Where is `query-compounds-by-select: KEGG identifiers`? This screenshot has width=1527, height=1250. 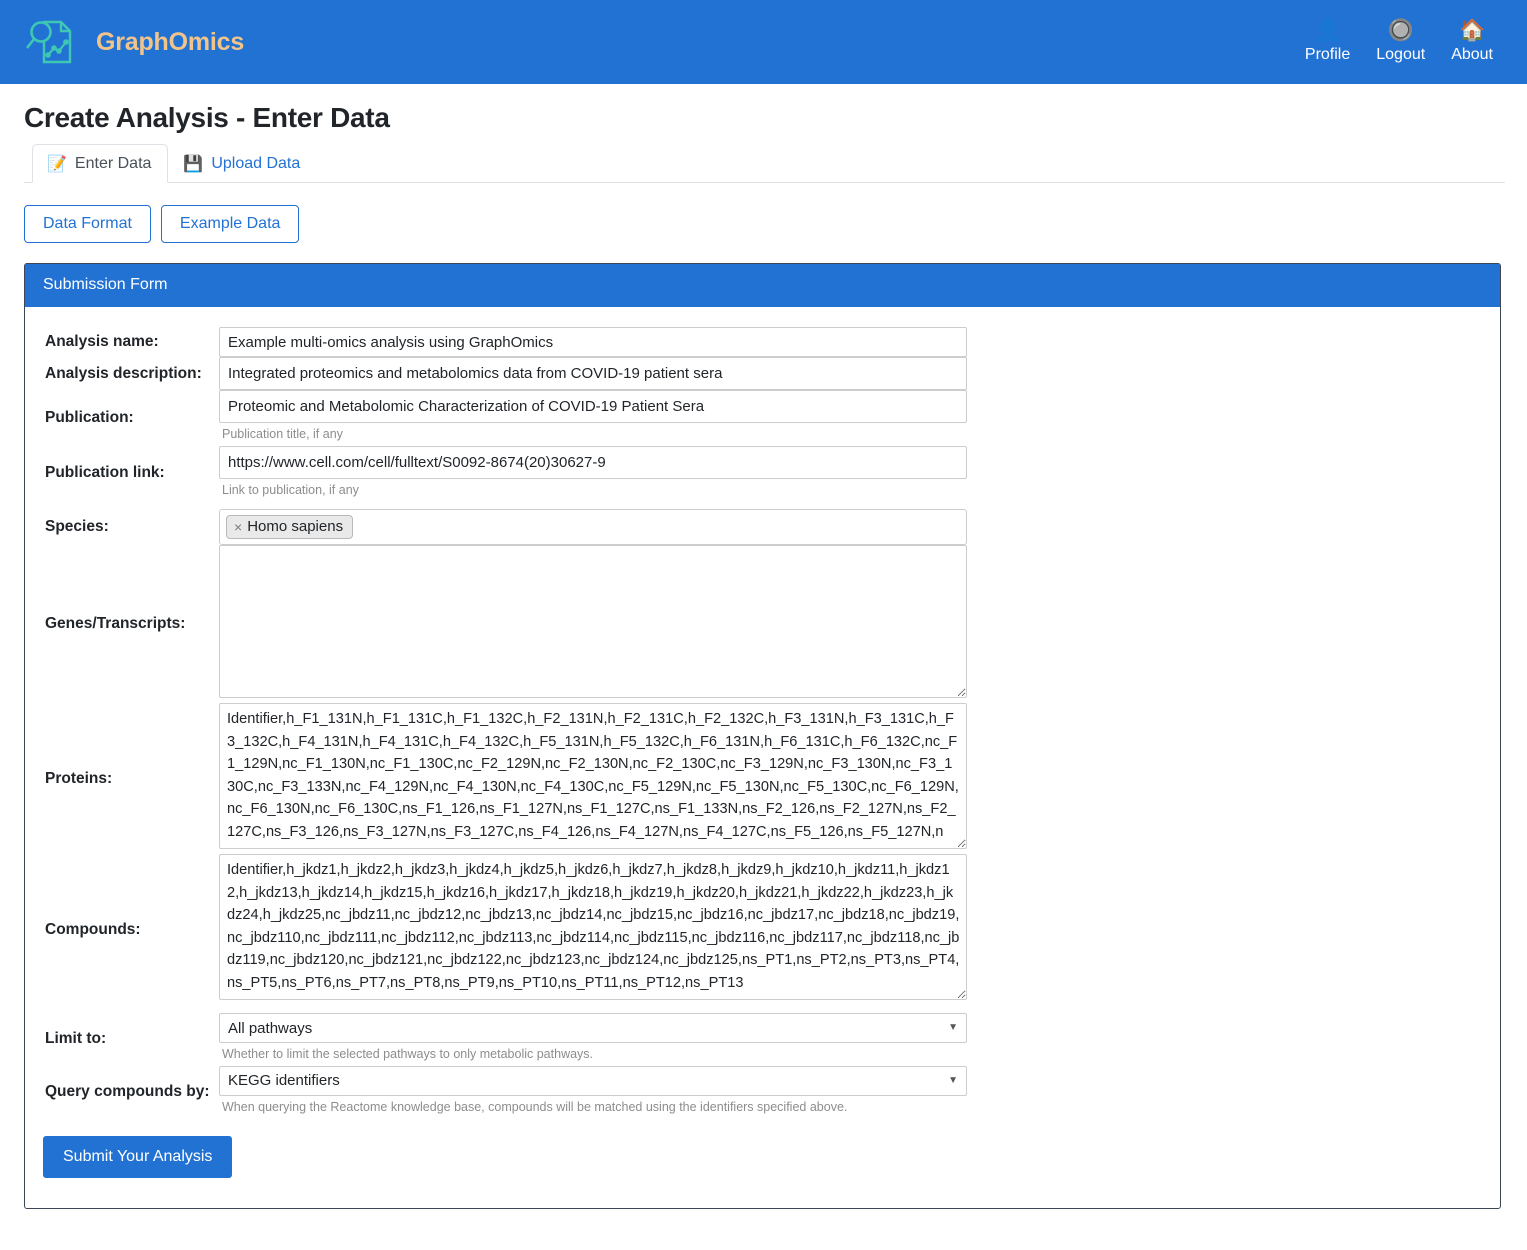 query-compounds-by-select: KEGG identifiers is located at coordinates (593, 1080).